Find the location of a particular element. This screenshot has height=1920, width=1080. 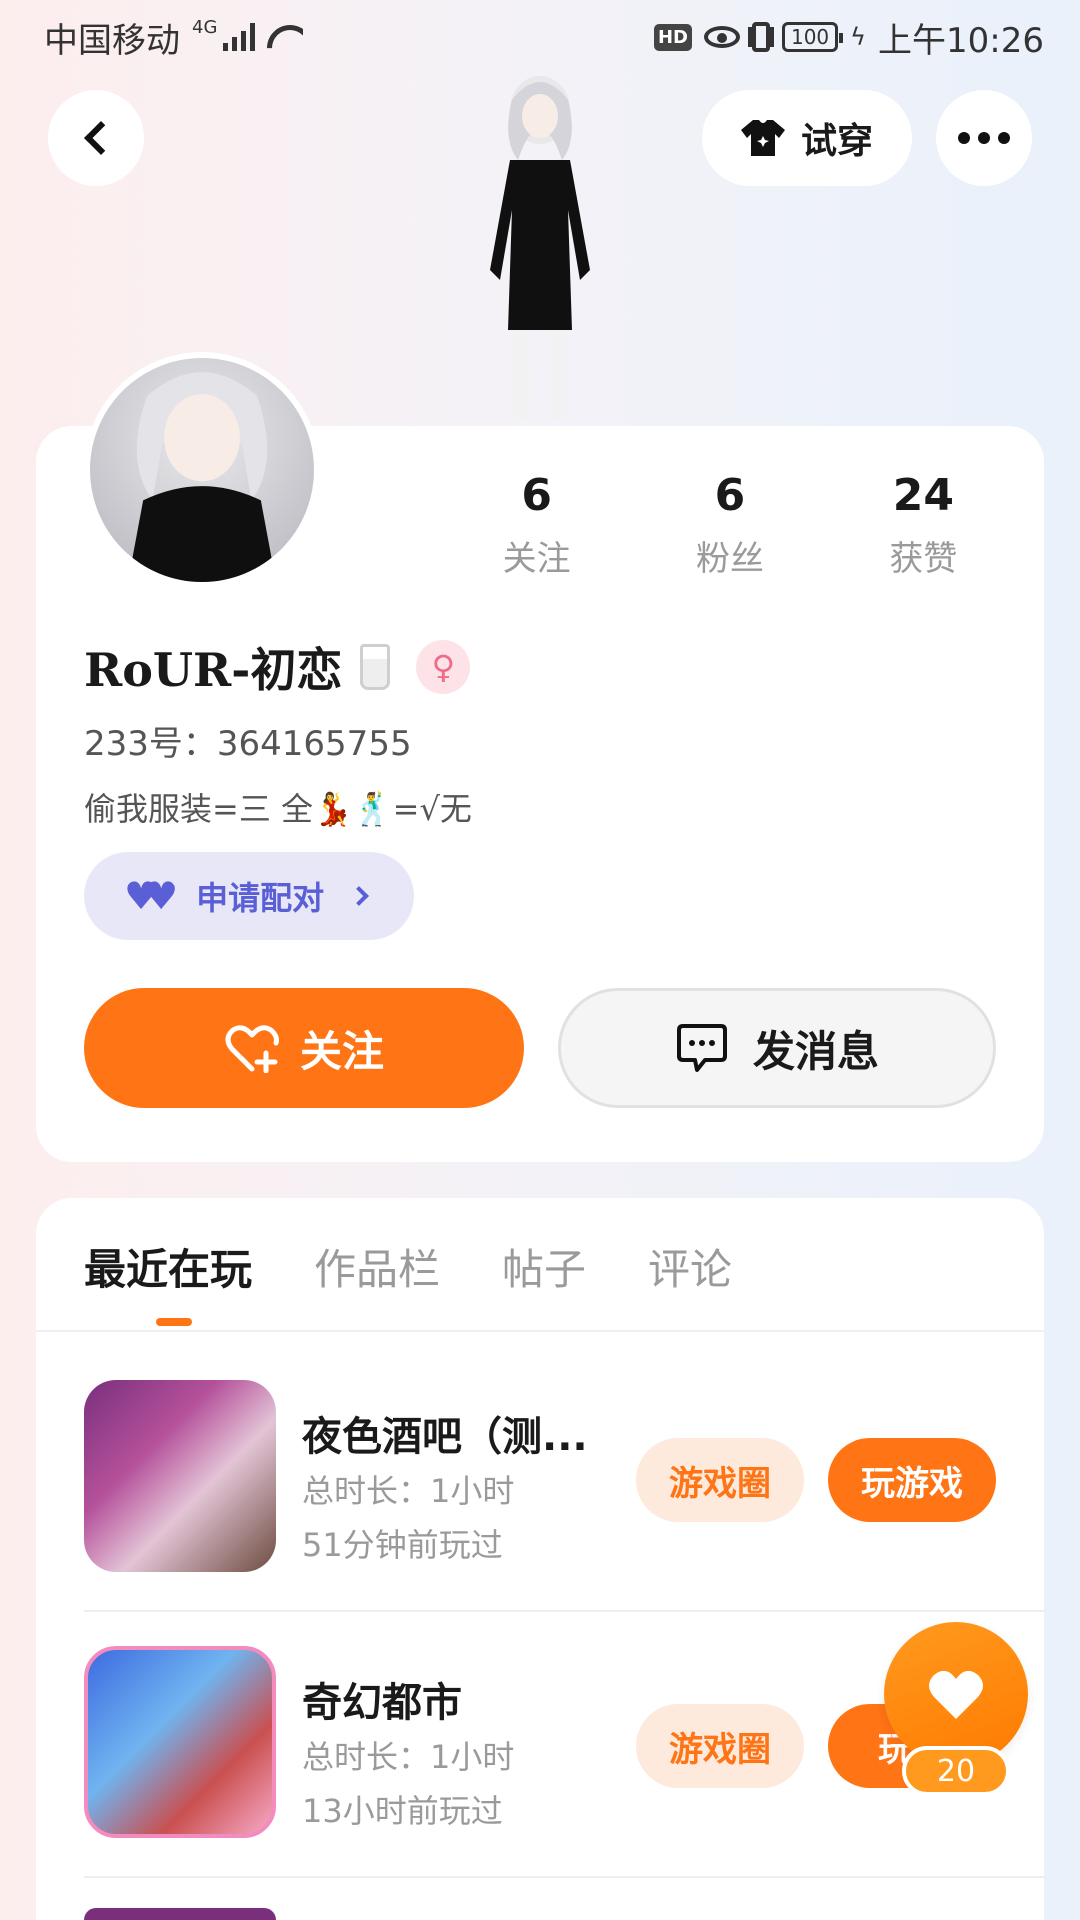

apply-pair-button: ♥♥ 申请配对 is located at coordinates (249, 896).